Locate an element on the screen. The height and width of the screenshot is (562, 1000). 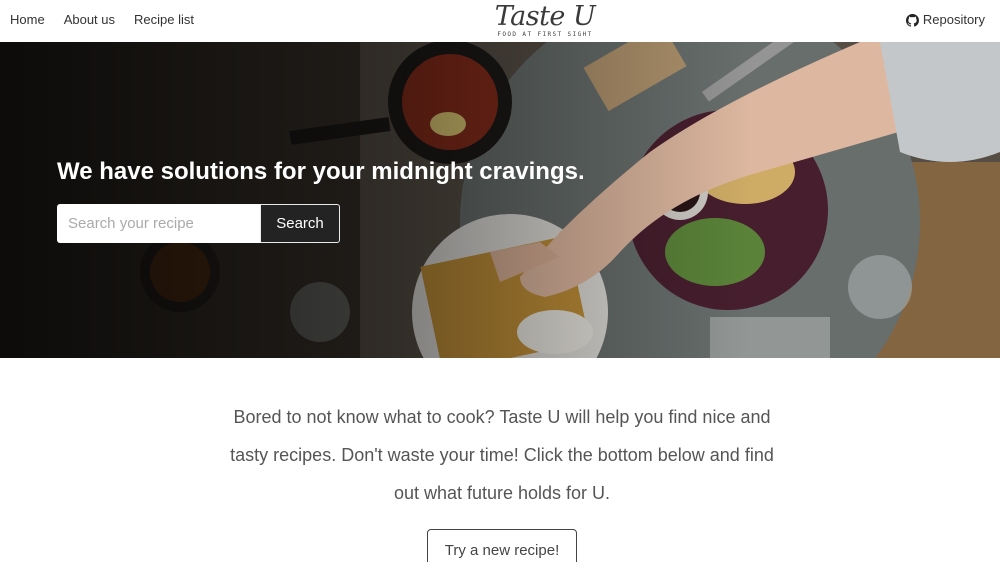
try-new-recipe-button: Try a new recipe! is located at coordinates (502, 545).